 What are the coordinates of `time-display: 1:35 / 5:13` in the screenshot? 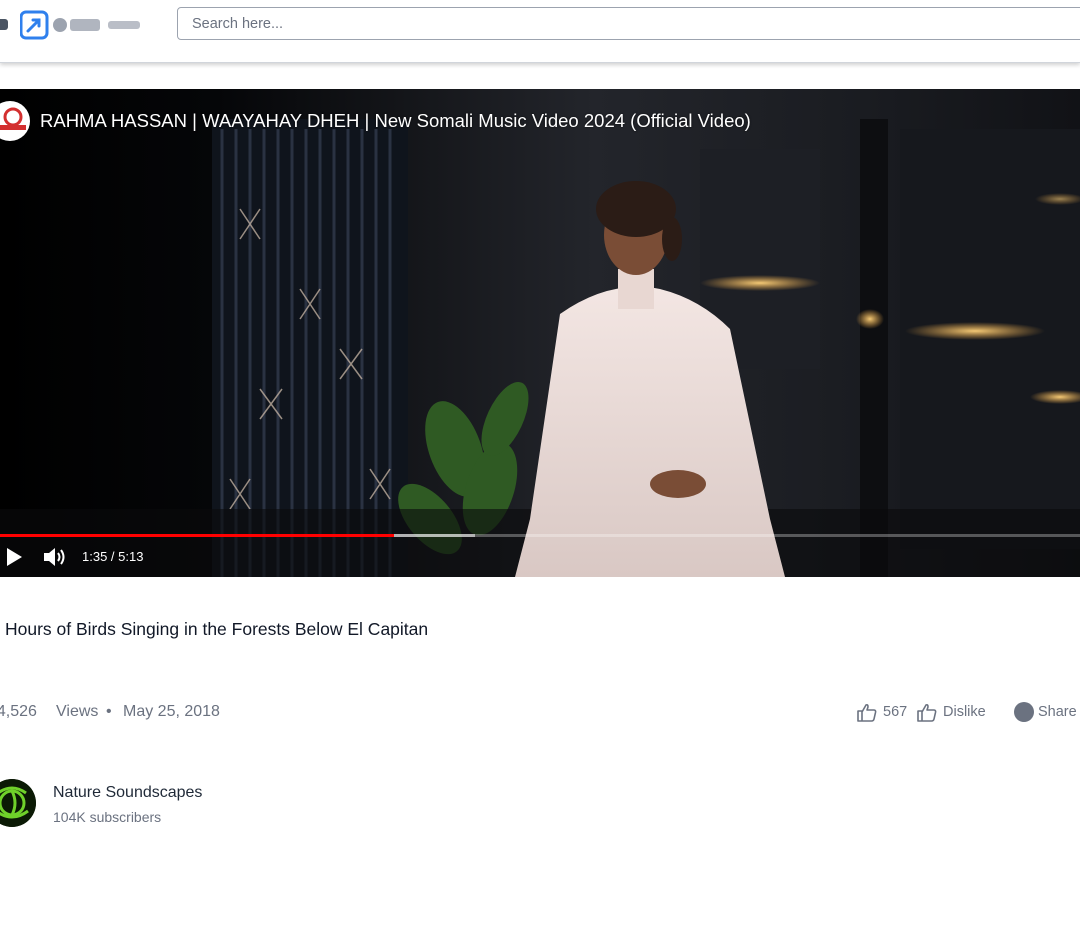 It's located at (113, 556).